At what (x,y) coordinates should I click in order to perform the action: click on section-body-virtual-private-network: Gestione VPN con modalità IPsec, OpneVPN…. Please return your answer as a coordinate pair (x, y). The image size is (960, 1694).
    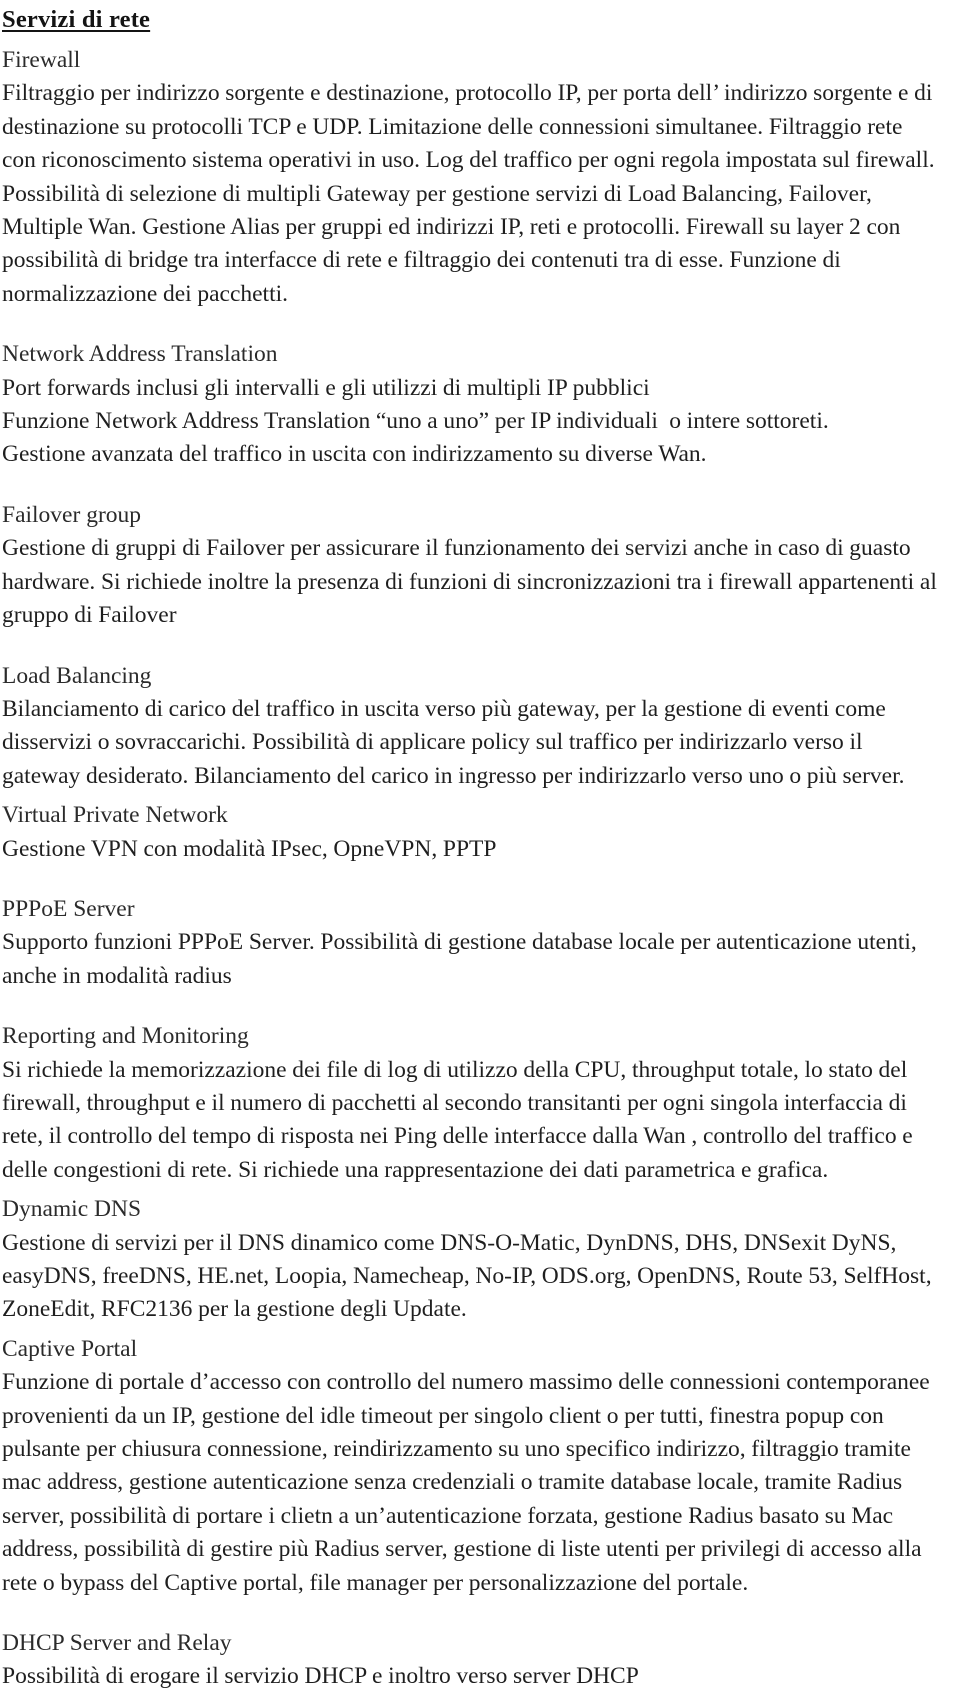
    Looking at the image, I should click on (481, 849).